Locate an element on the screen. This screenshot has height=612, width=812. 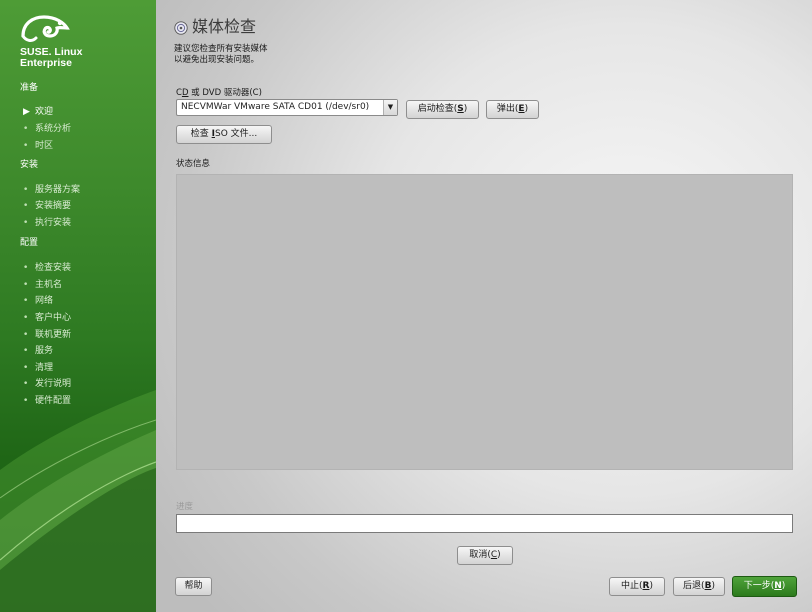
cancel-button: 取消(C) is located at coordinates (485, 555).